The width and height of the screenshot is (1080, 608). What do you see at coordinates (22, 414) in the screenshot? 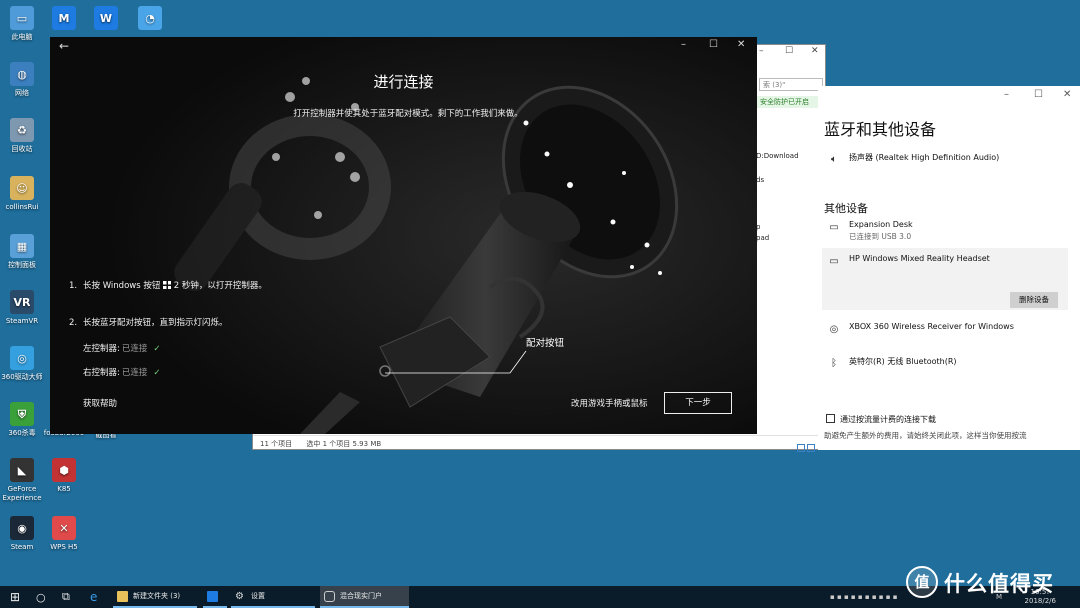
I see `app-icon: ⛨` at bounding box center [22, 414].